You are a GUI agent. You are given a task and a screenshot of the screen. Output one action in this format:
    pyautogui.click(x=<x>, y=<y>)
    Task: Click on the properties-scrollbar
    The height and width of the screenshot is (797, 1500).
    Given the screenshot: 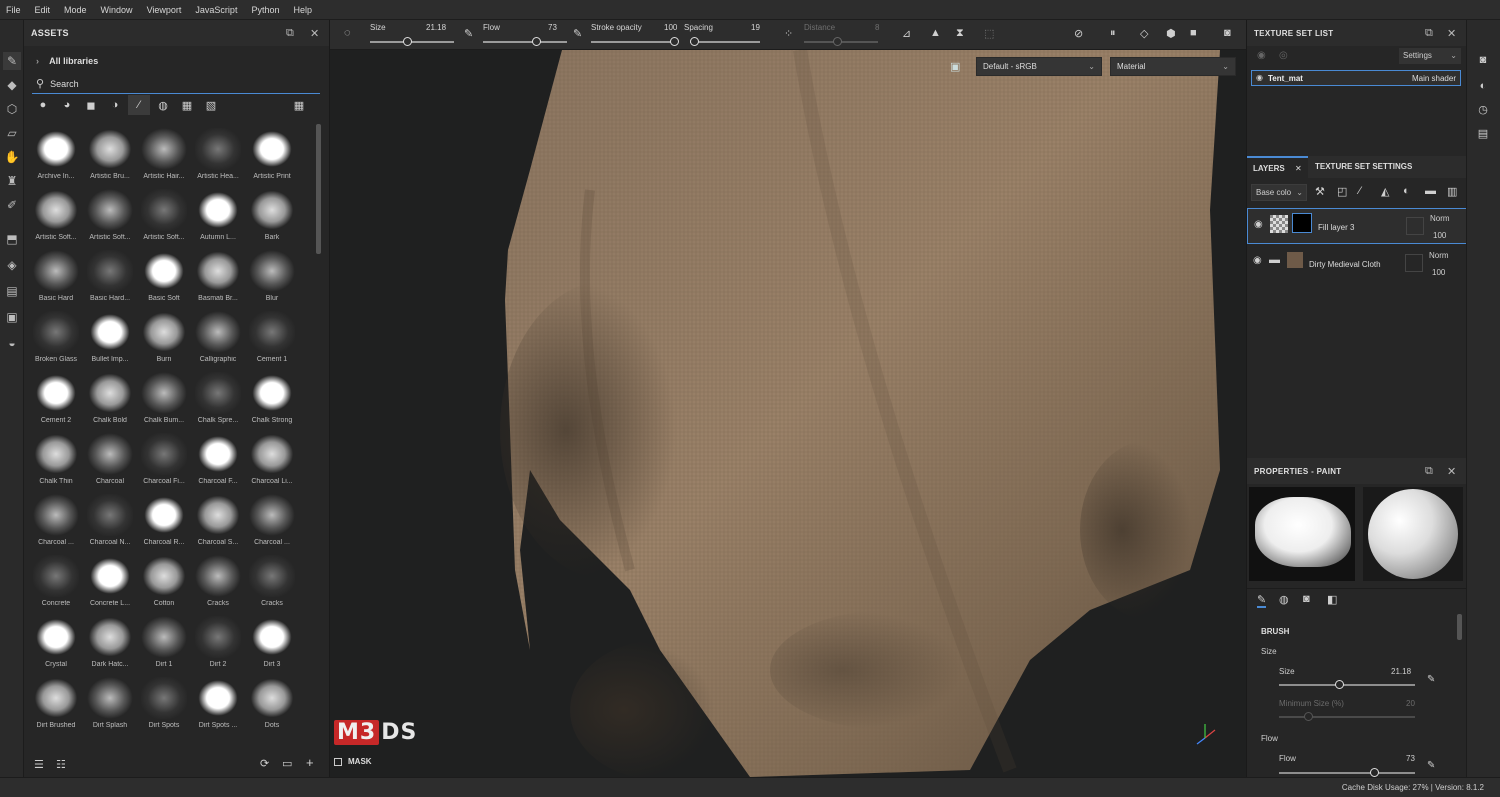 What is the action you would take?
    pyautogui.click(x=1459, y=627)
    